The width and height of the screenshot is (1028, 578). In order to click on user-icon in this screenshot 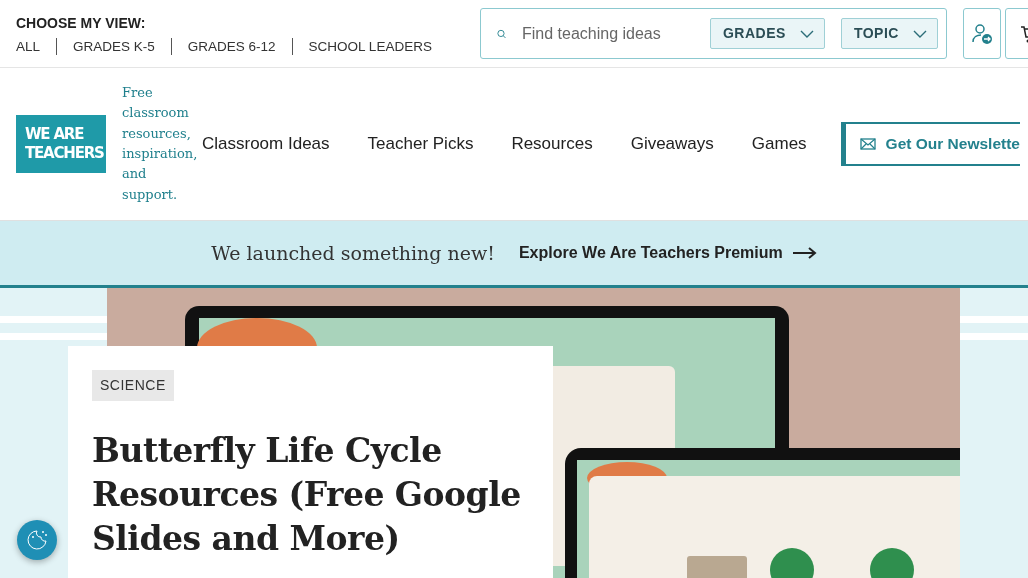, I will do `click(981, 33)`.